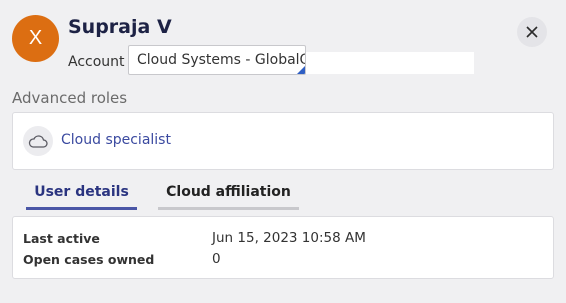  Describe the element at coordinates (70, 98) in the screenshot. I see `advanced-roles-title: Advanced roles` at that location.